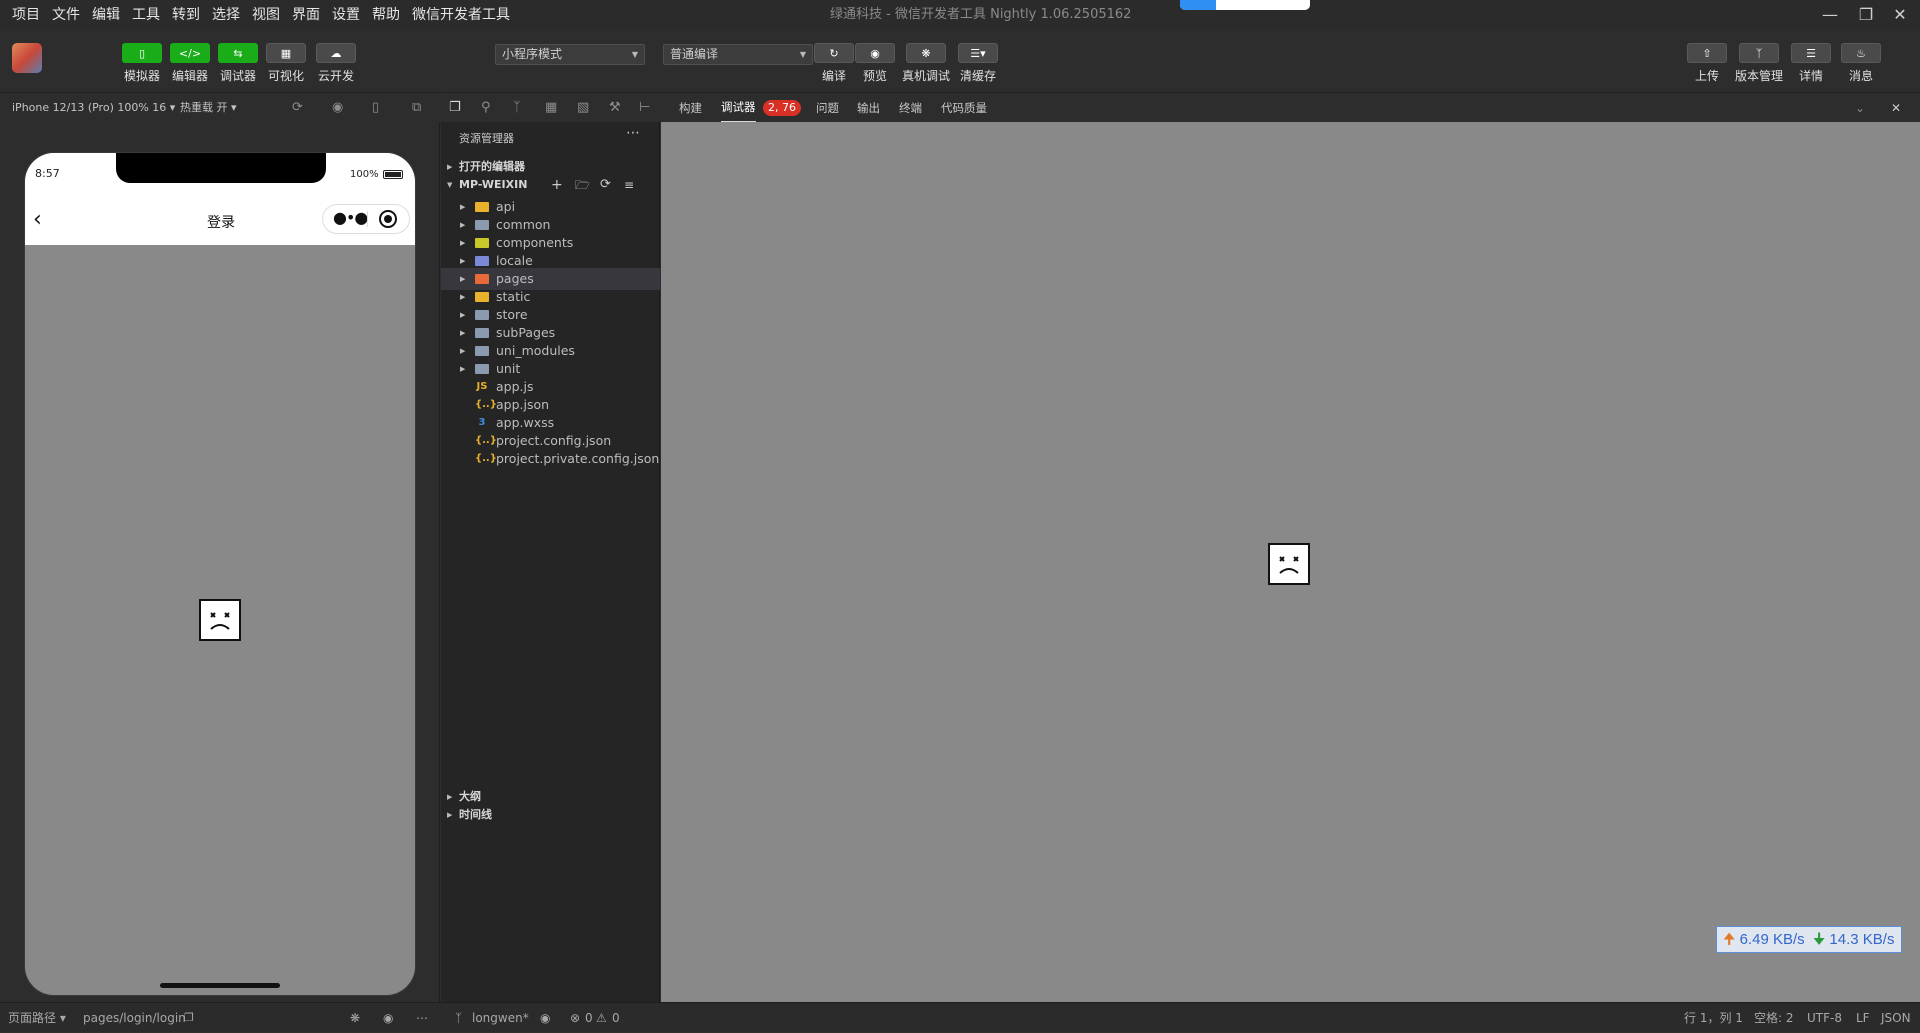 Image resolution: width=1920 pixels, height=1033 pixels. Describe the element at coordinates (237, 76) in the screenshot. I see `debugger-label: 调试器` at that location.